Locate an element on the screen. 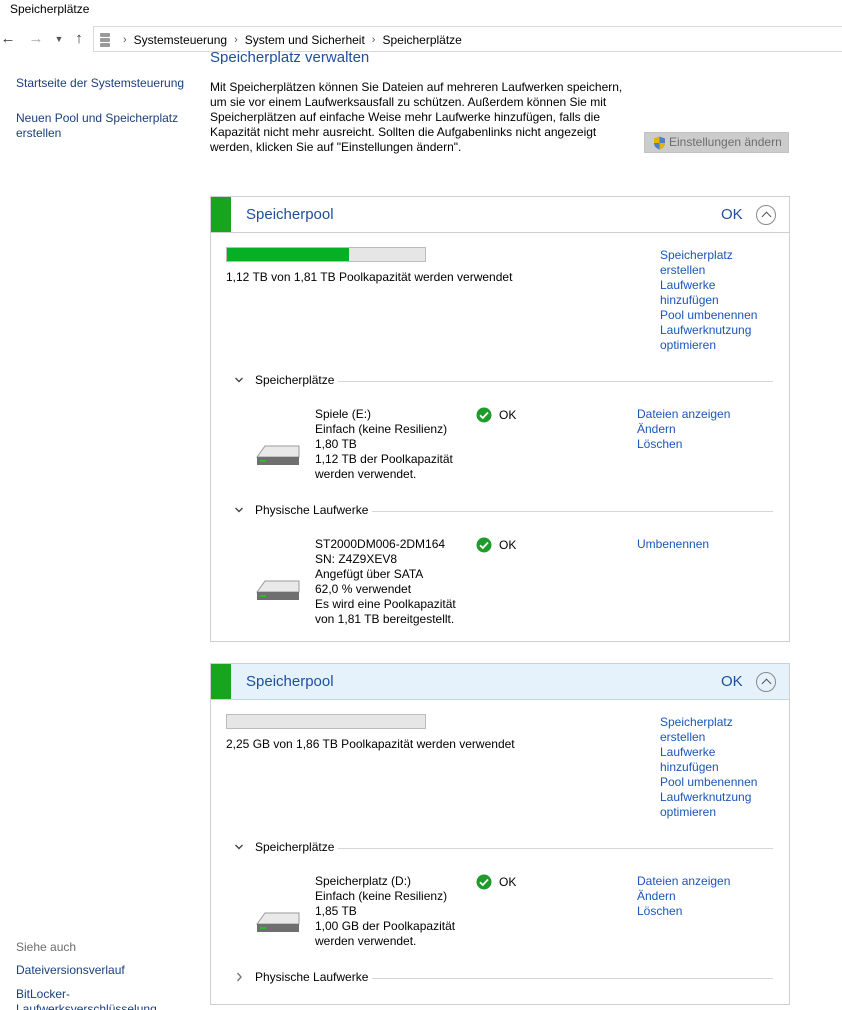 The height and width of the screenshot is (1010, 842). space-name: Spiele (E:) is located at coordinates (343, 414).